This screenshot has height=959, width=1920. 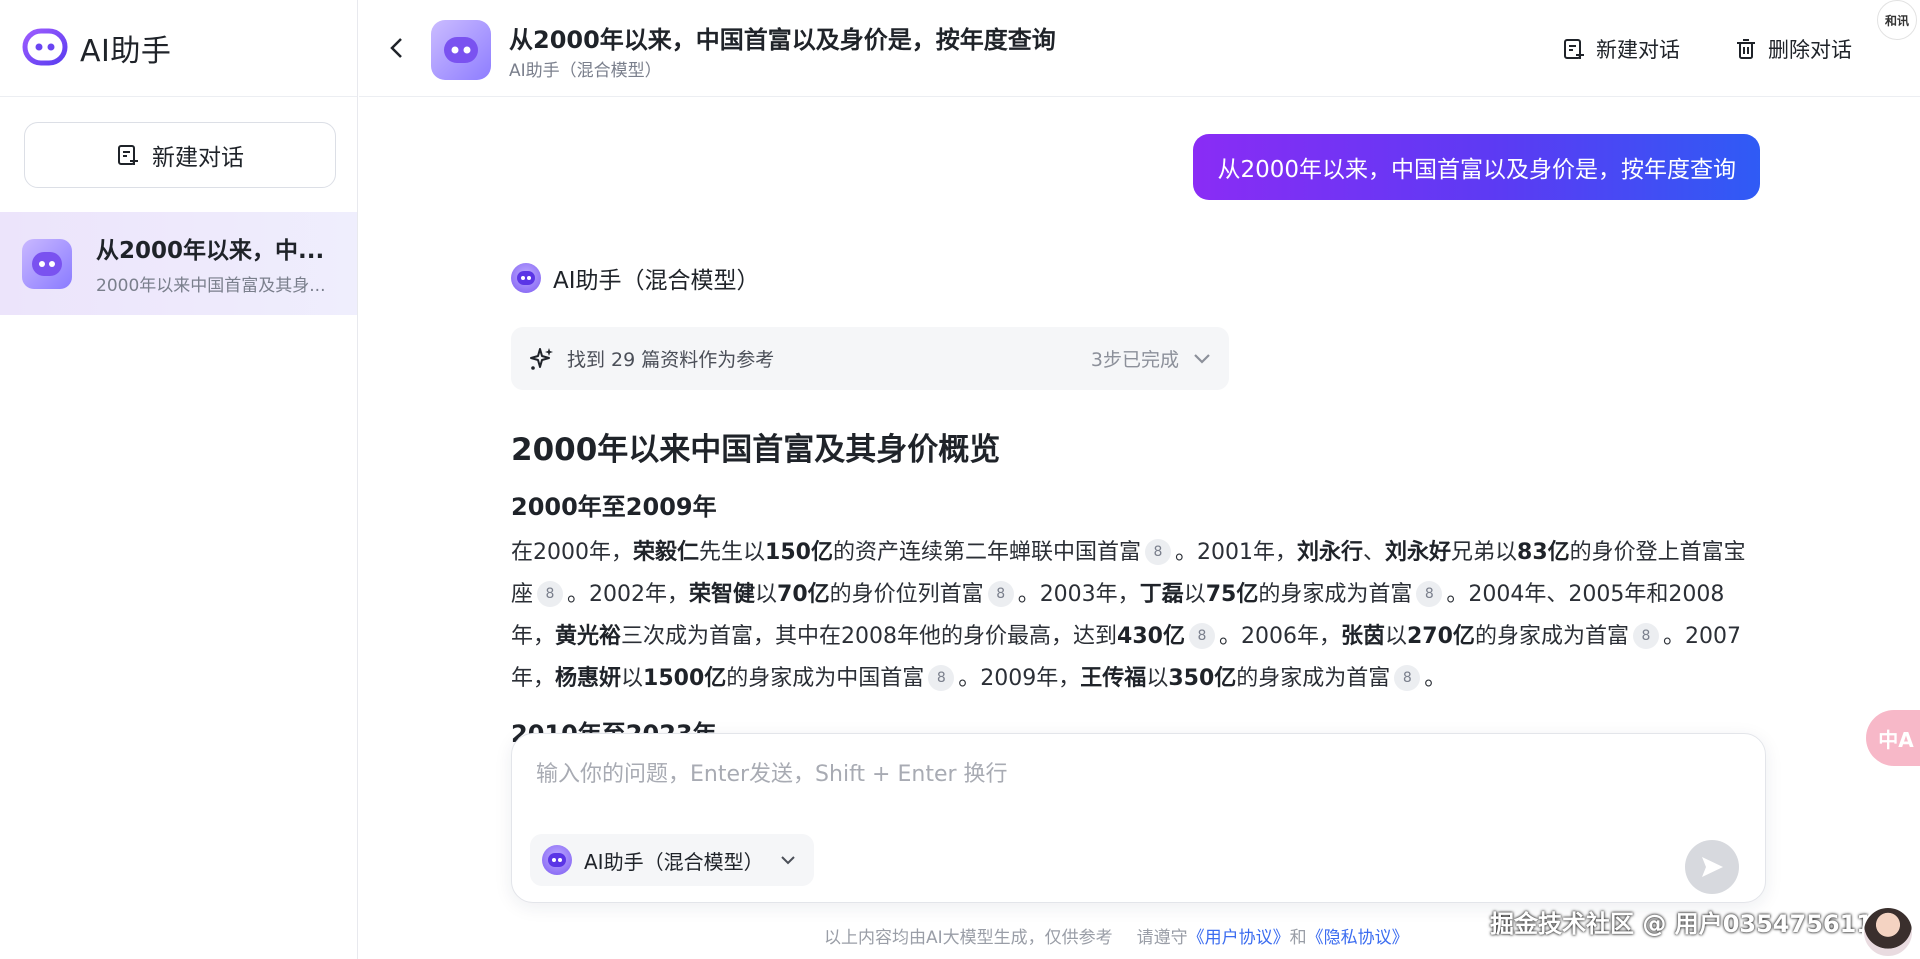 What do you see at coordinates (1638, 50) in the screenshot?
I see `header-new-chat-label: 新建对话` at bounding box center [1638, 50].